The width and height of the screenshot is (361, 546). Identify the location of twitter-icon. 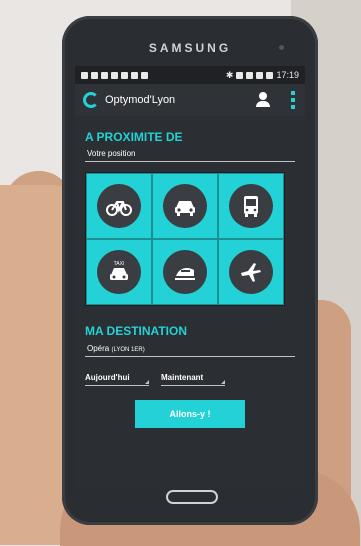
(144, 75).